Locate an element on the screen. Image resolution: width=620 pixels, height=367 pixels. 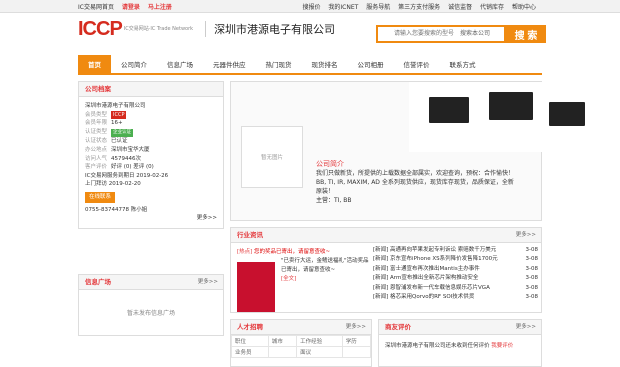
tab-hot: 热门现货 is located at coordinates (279, 64).